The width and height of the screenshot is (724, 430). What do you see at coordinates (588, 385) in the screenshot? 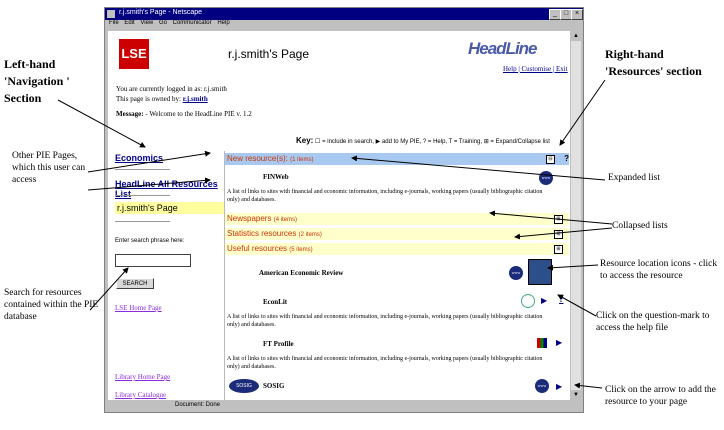
I see `arrow-add` at bounding box center [588, 385].